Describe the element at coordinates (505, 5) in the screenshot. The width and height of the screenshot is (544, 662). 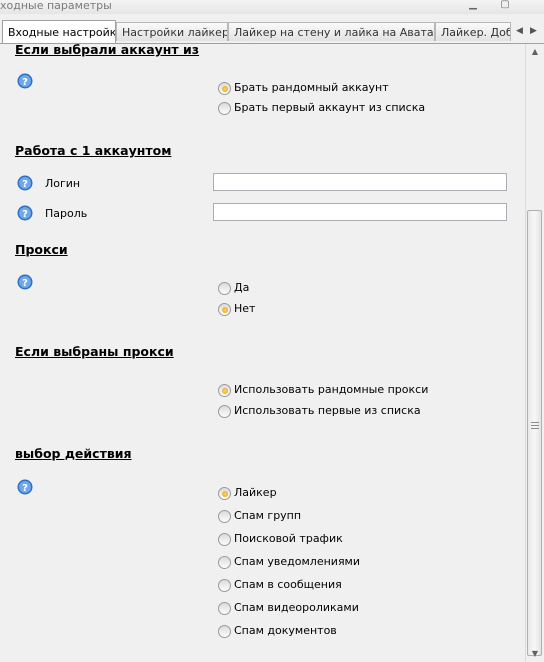
I see `maximize-icon: ▢` at that location.